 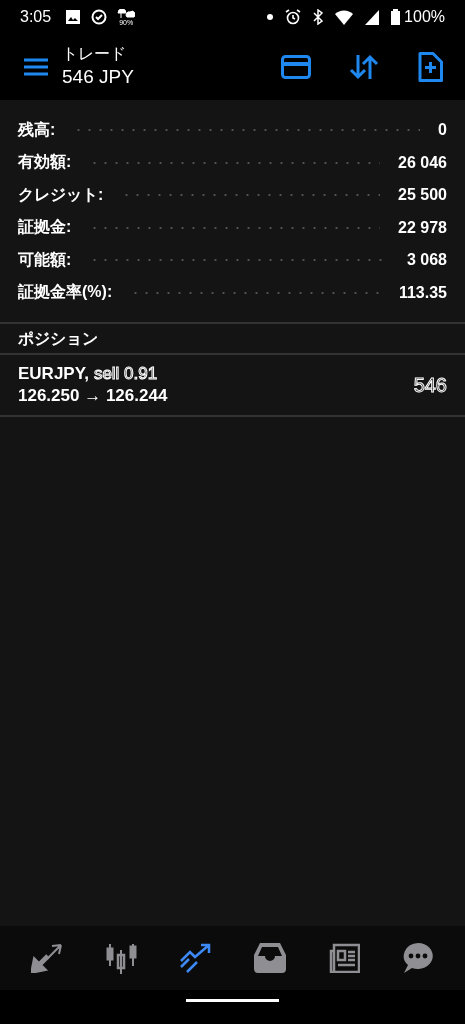 I want to click on account-value: 25 500, so click(x=422, y=195).